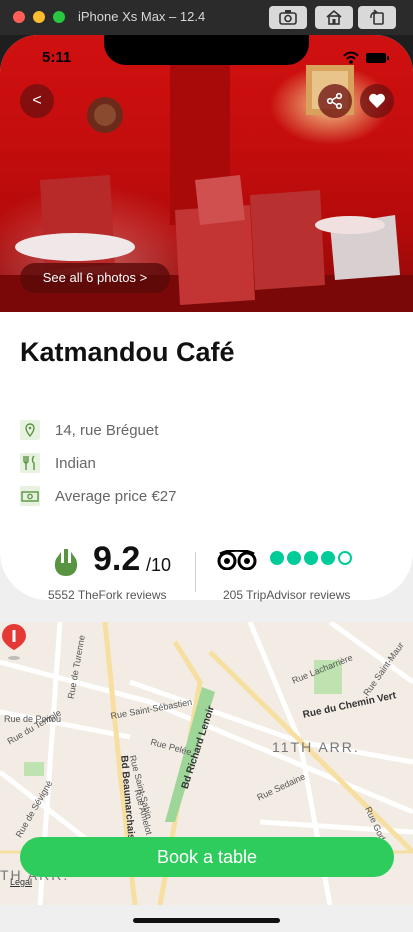 The width and height of the screenshot is (413, 932). I want to click on thefork-reviews-count: 5552 TheFork reviews, so click(107, 595).